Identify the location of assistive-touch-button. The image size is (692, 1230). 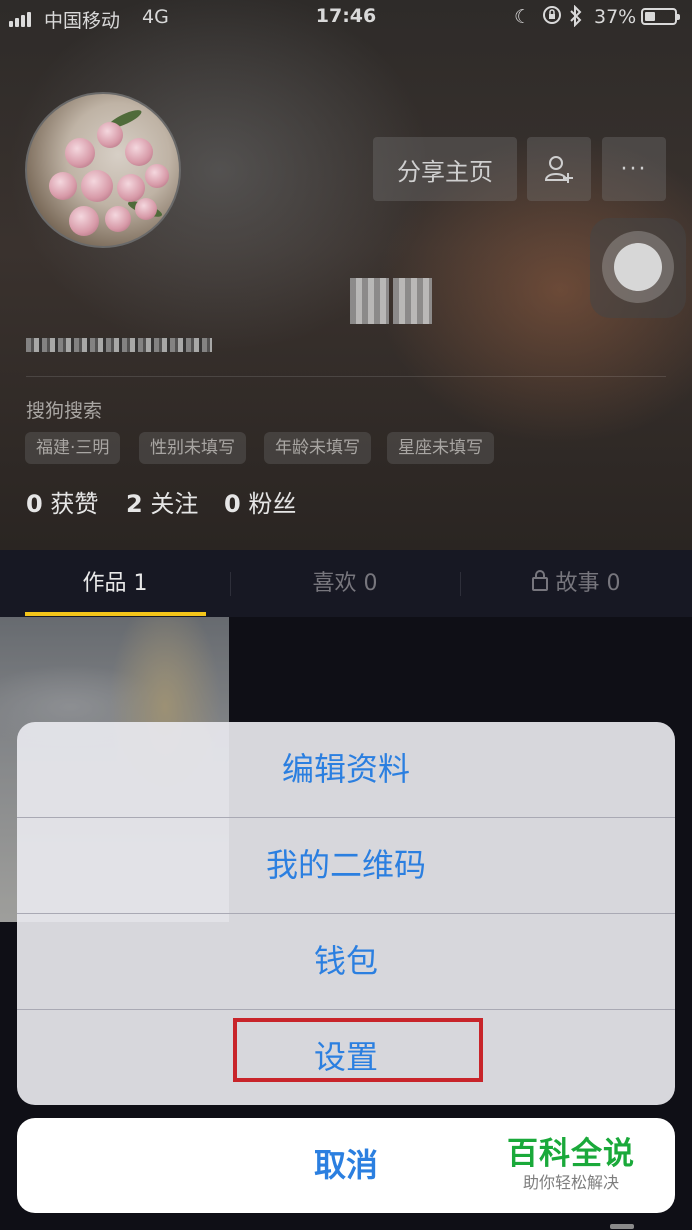
(638, 268).